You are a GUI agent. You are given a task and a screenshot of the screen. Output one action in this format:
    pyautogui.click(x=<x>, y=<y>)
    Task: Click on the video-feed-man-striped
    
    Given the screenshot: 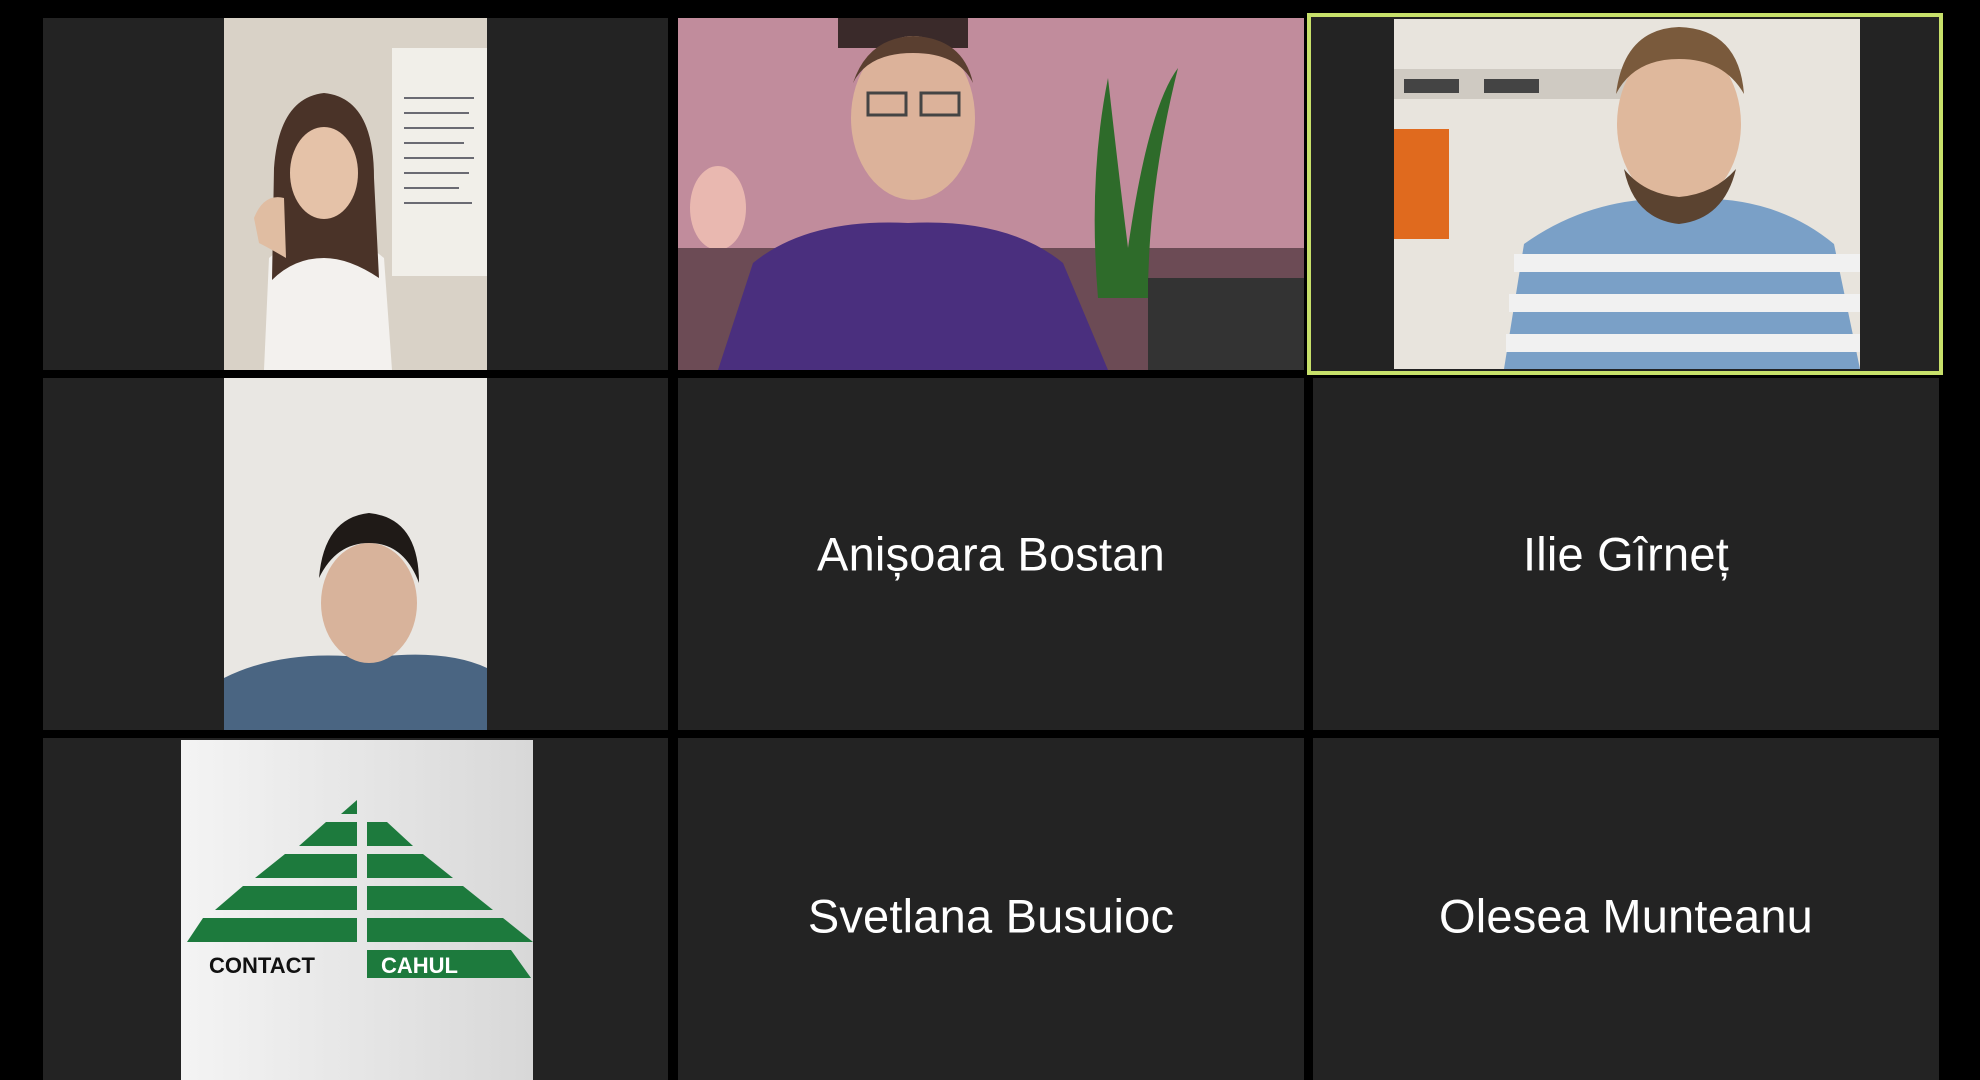 What is the action you would take?
    pyautogui.click(x=1627, y=194)
    